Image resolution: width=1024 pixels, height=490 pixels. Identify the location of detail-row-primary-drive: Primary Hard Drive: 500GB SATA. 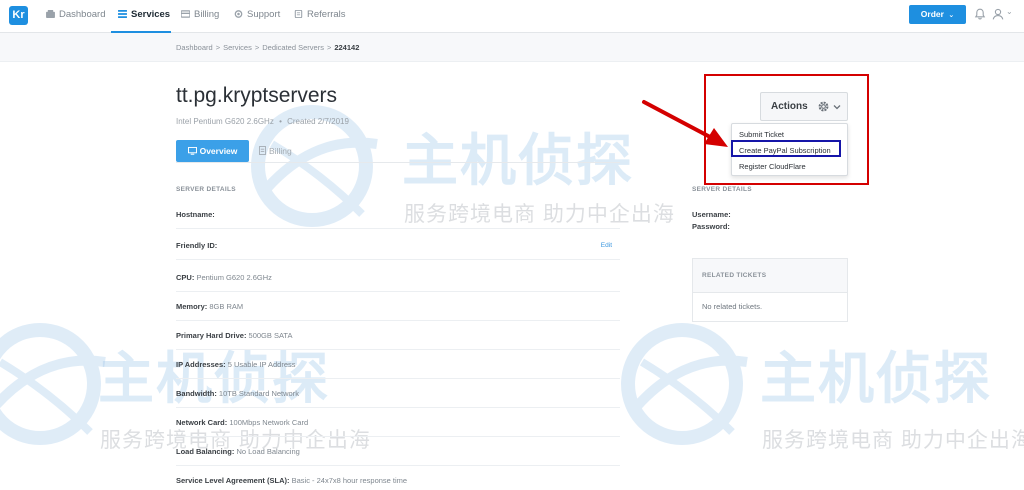
(398, 335).